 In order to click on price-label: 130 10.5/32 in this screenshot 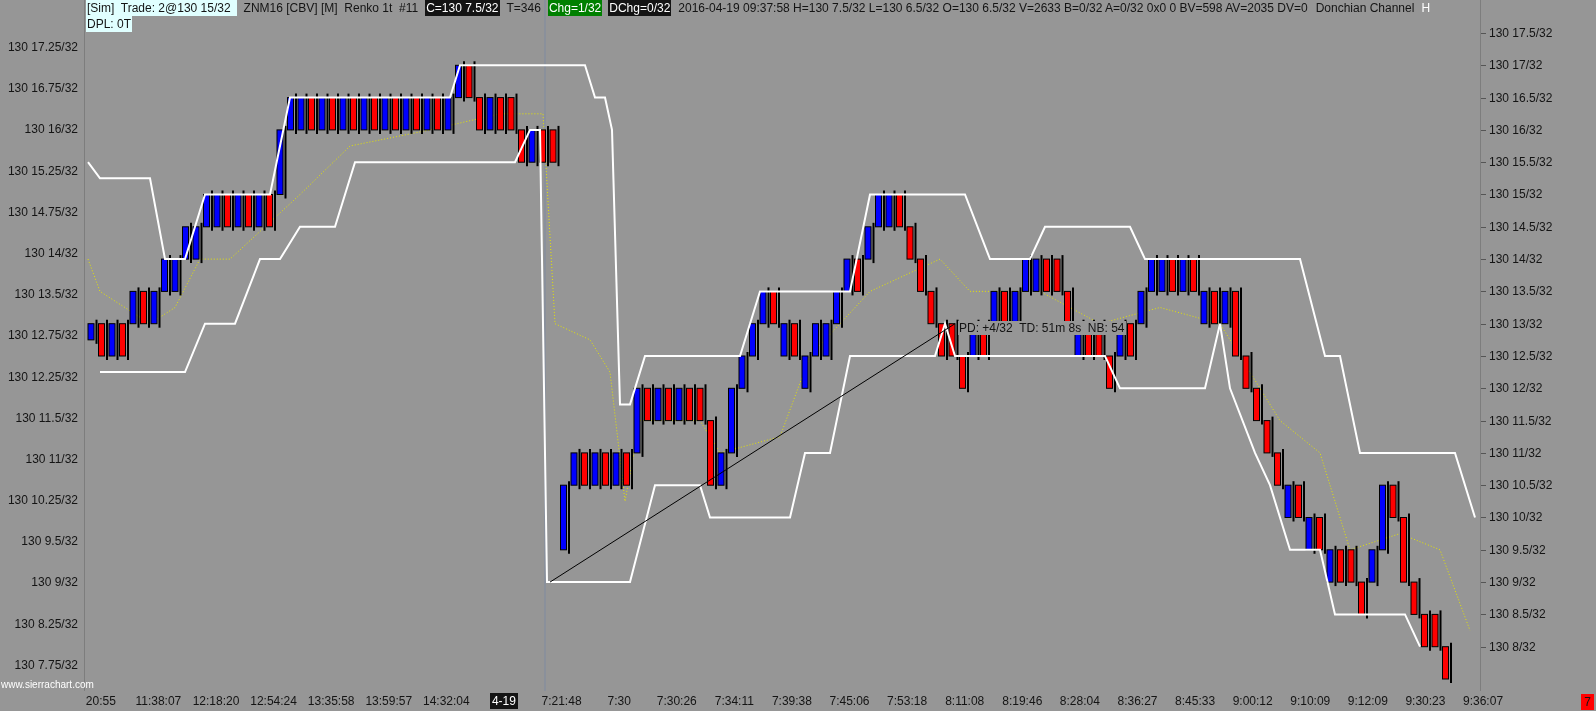, I will do `click(1521, 485)`.